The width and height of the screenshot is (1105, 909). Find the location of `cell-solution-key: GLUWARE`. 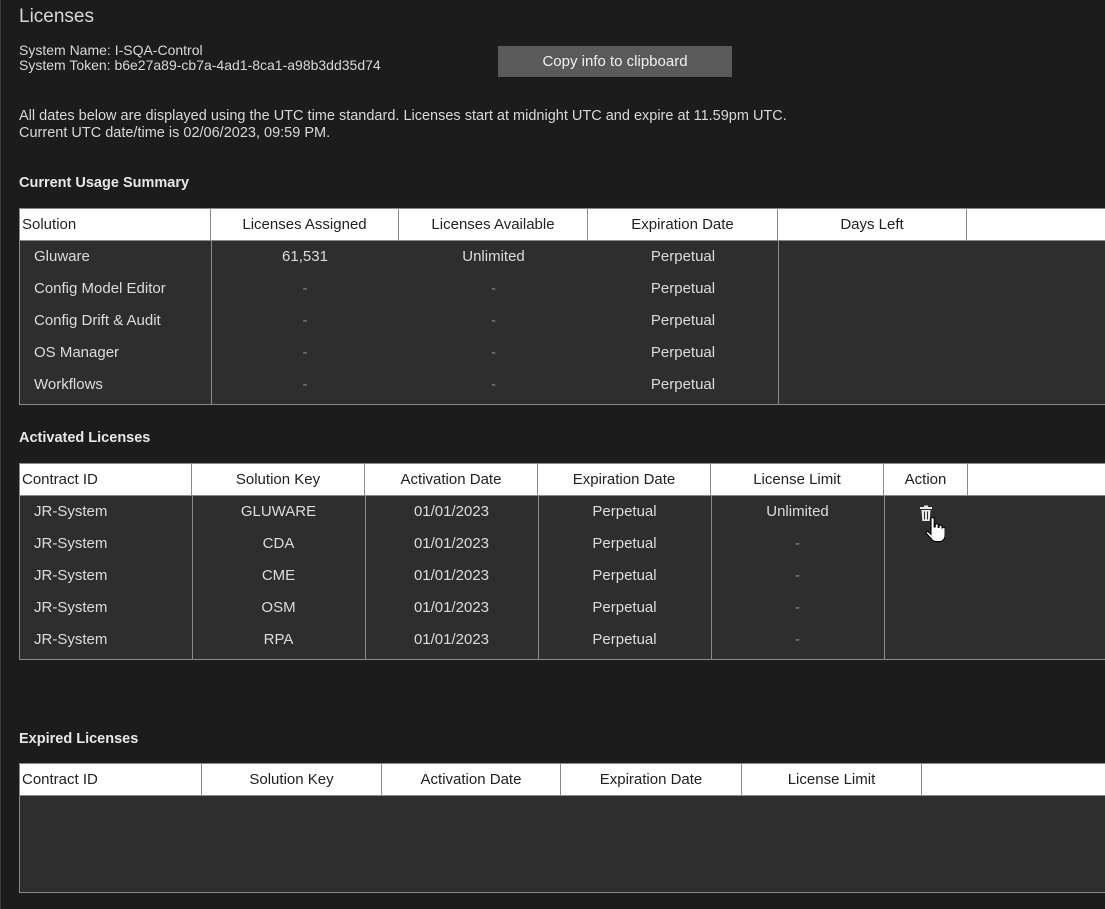

cell-solution-key: GLUWARE is located at coordinates (278, 511).